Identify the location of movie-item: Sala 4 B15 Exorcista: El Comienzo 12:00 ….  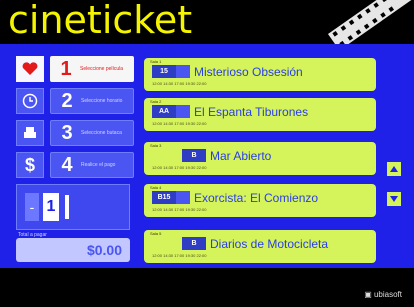
(260, 200).